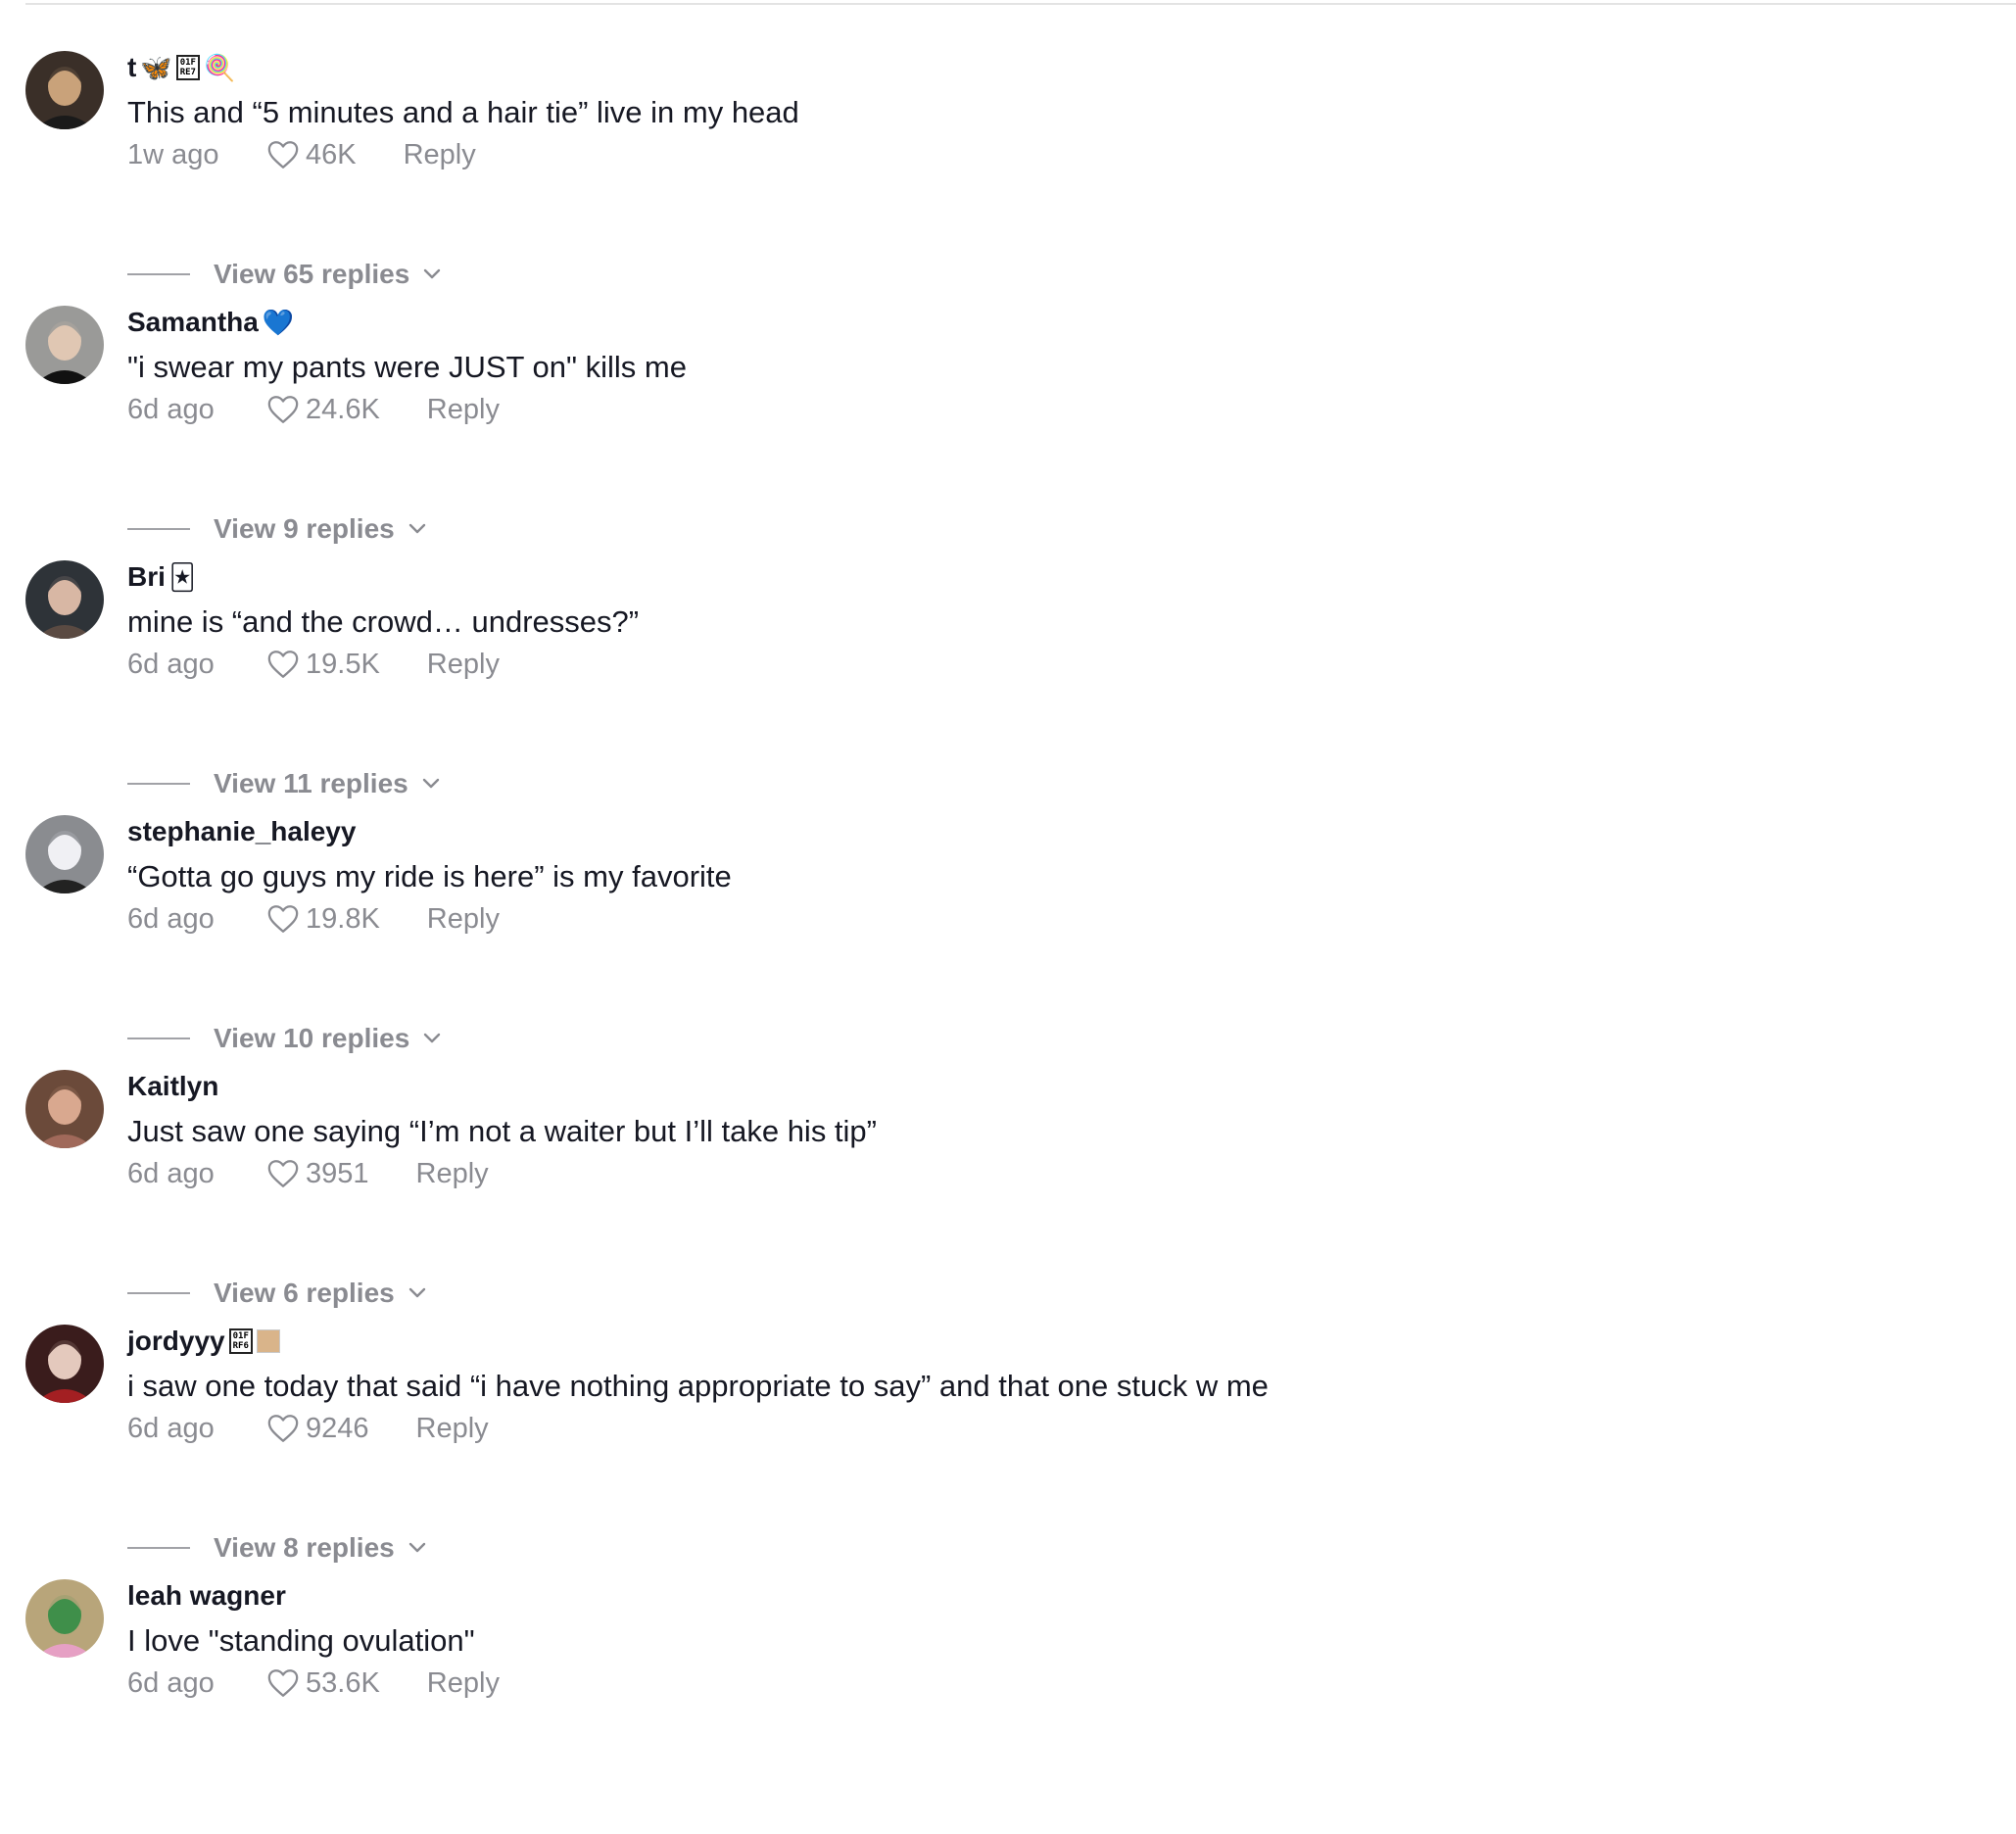 This screenshot has height=1834, width=2016. What do you see at coordinates (313, 1596) in the screenshot?
I see `username-link: leah wagner` at bounding box center [313, 1596].